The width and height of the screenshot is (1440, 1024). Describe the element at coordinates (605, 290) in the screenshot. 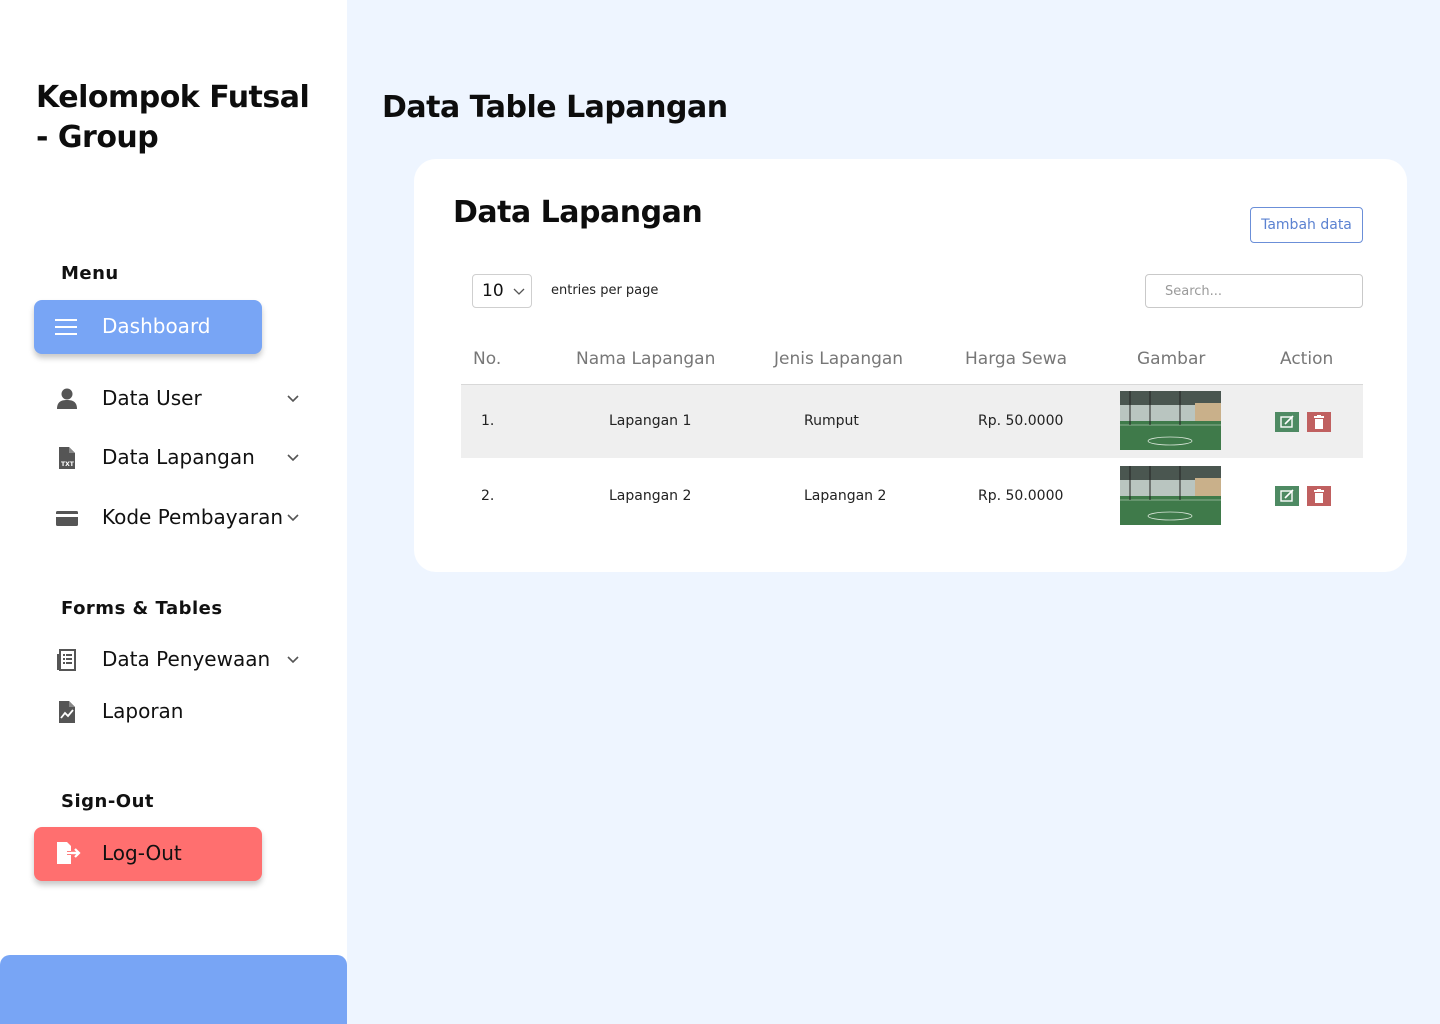

I see `entries-label: entries per page` at that location.